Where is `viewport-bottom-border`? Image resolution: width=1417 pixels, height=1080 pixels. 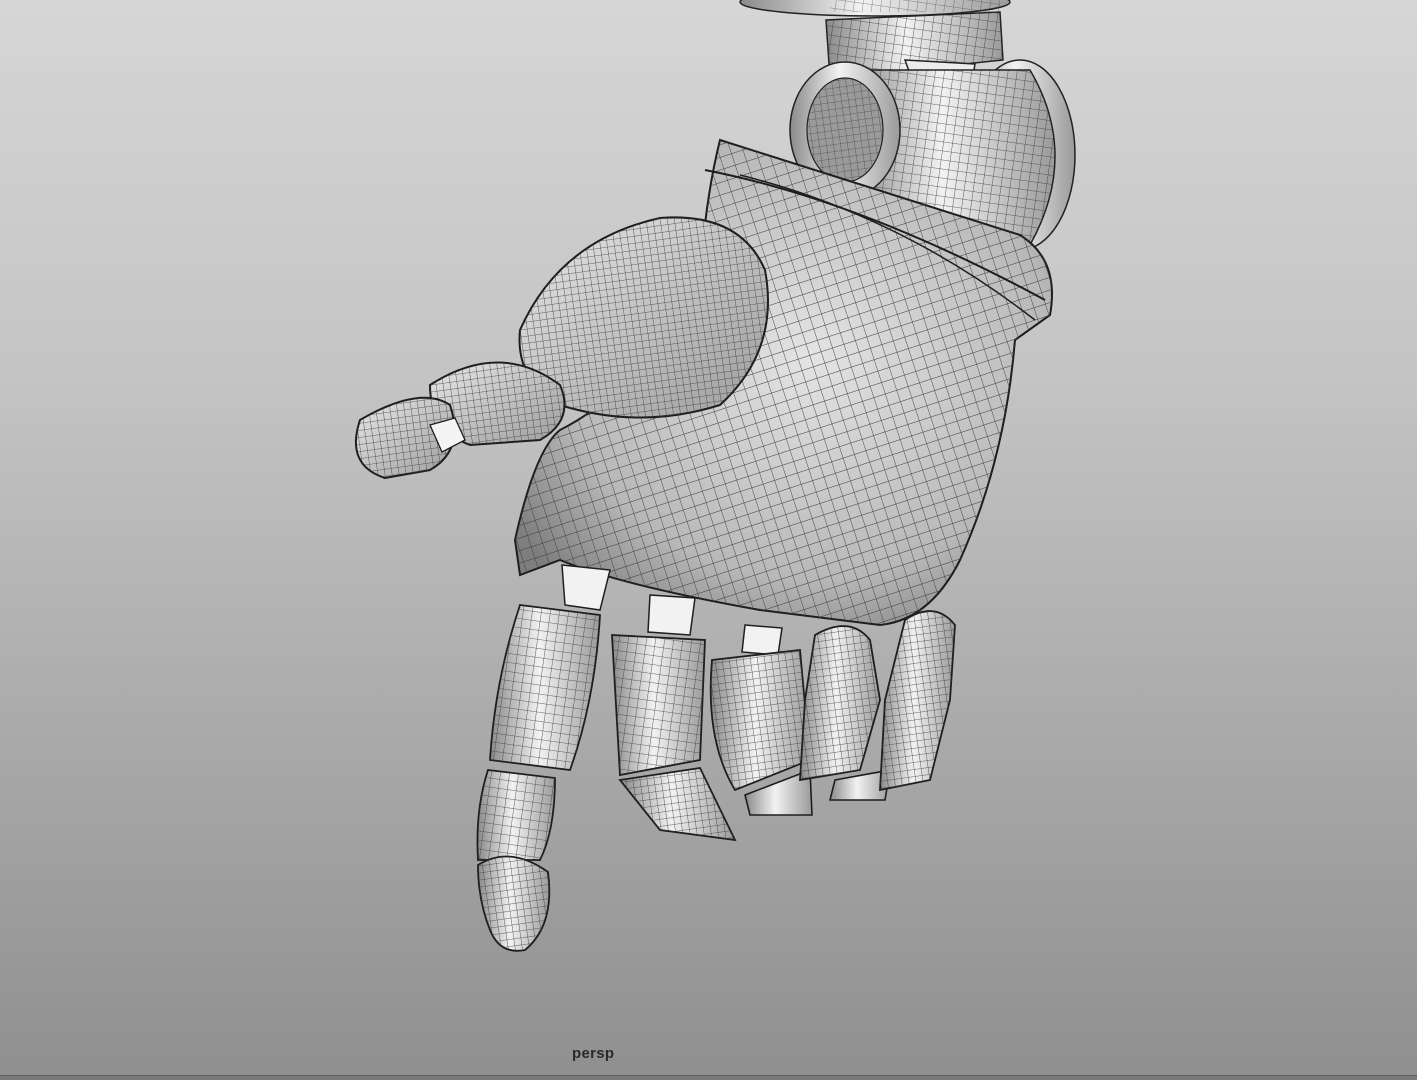
viewport-bottom-border is located at coordinates (708, 1077).